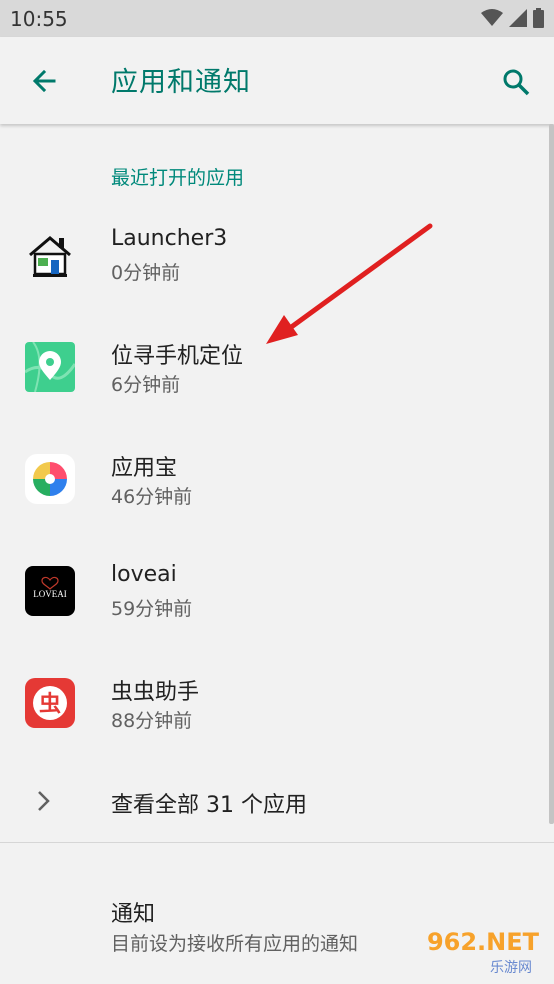 This screenshot has height=984, width=554. I want to click on page-title: 应用和通知, so click(181, 82).